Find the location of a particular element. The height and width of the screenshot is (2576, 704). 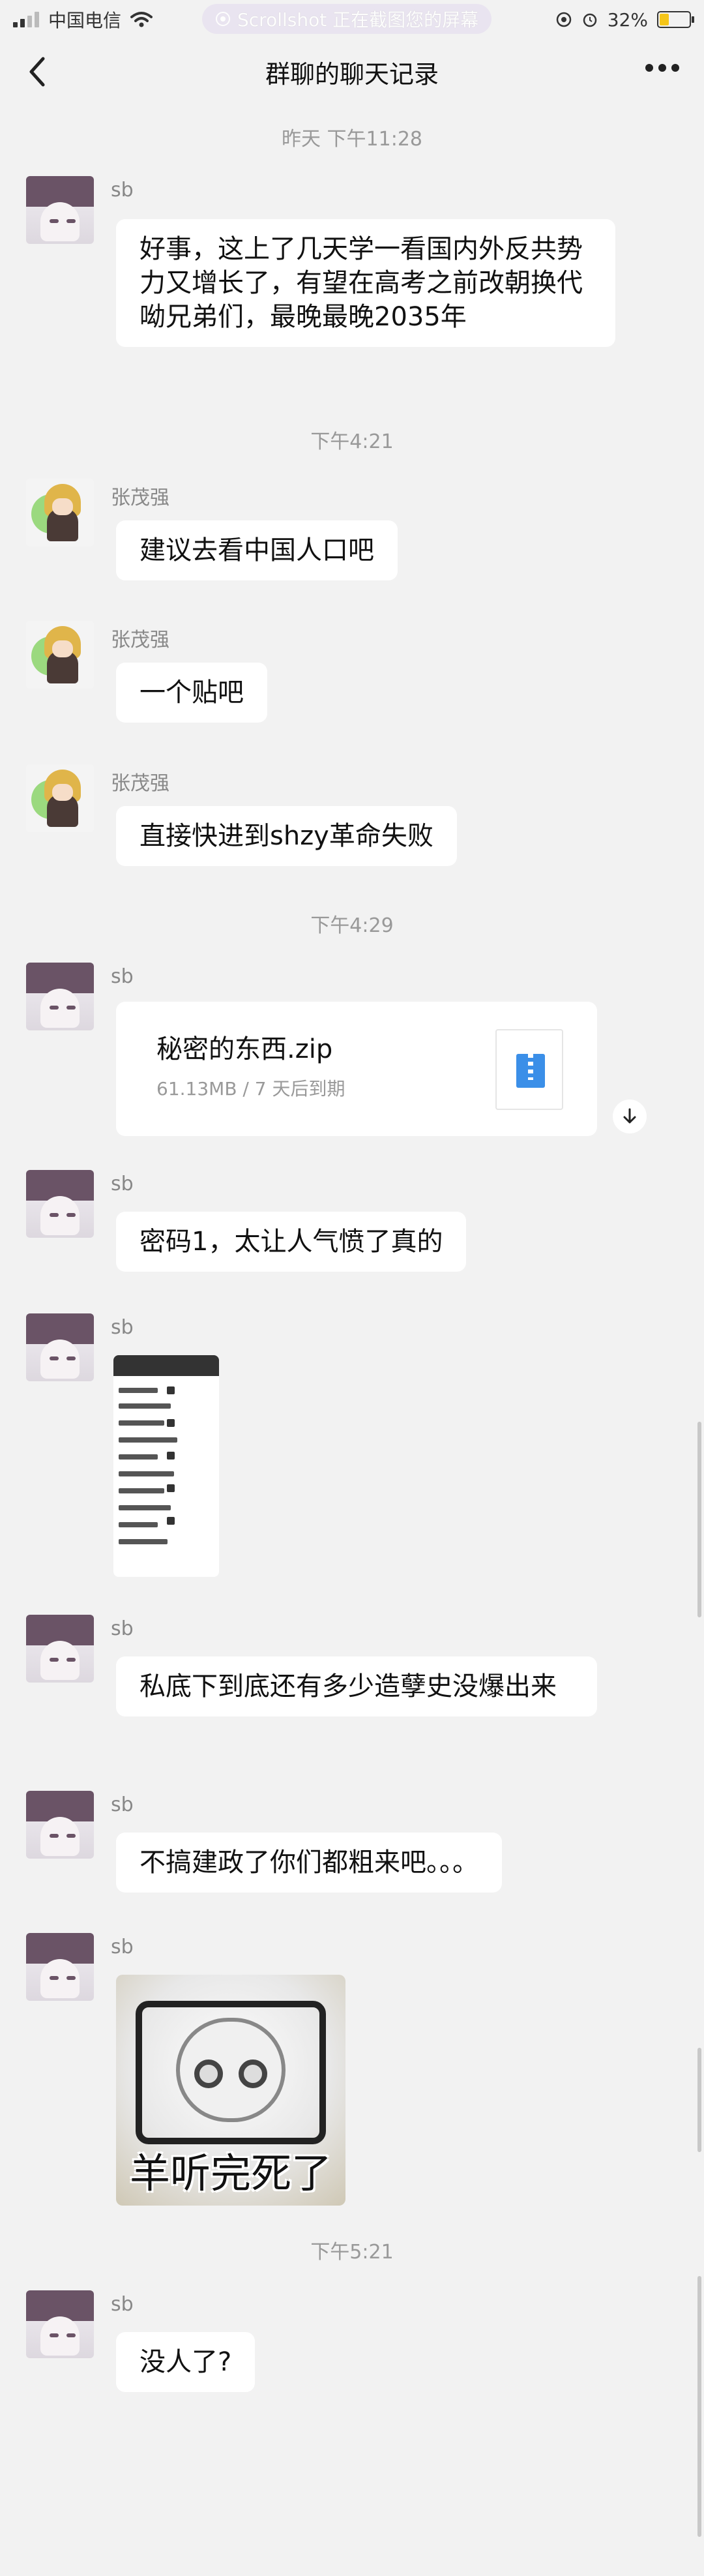

message-bubble: 建议去看中国人口吧 is located at coordinates (257, 550).